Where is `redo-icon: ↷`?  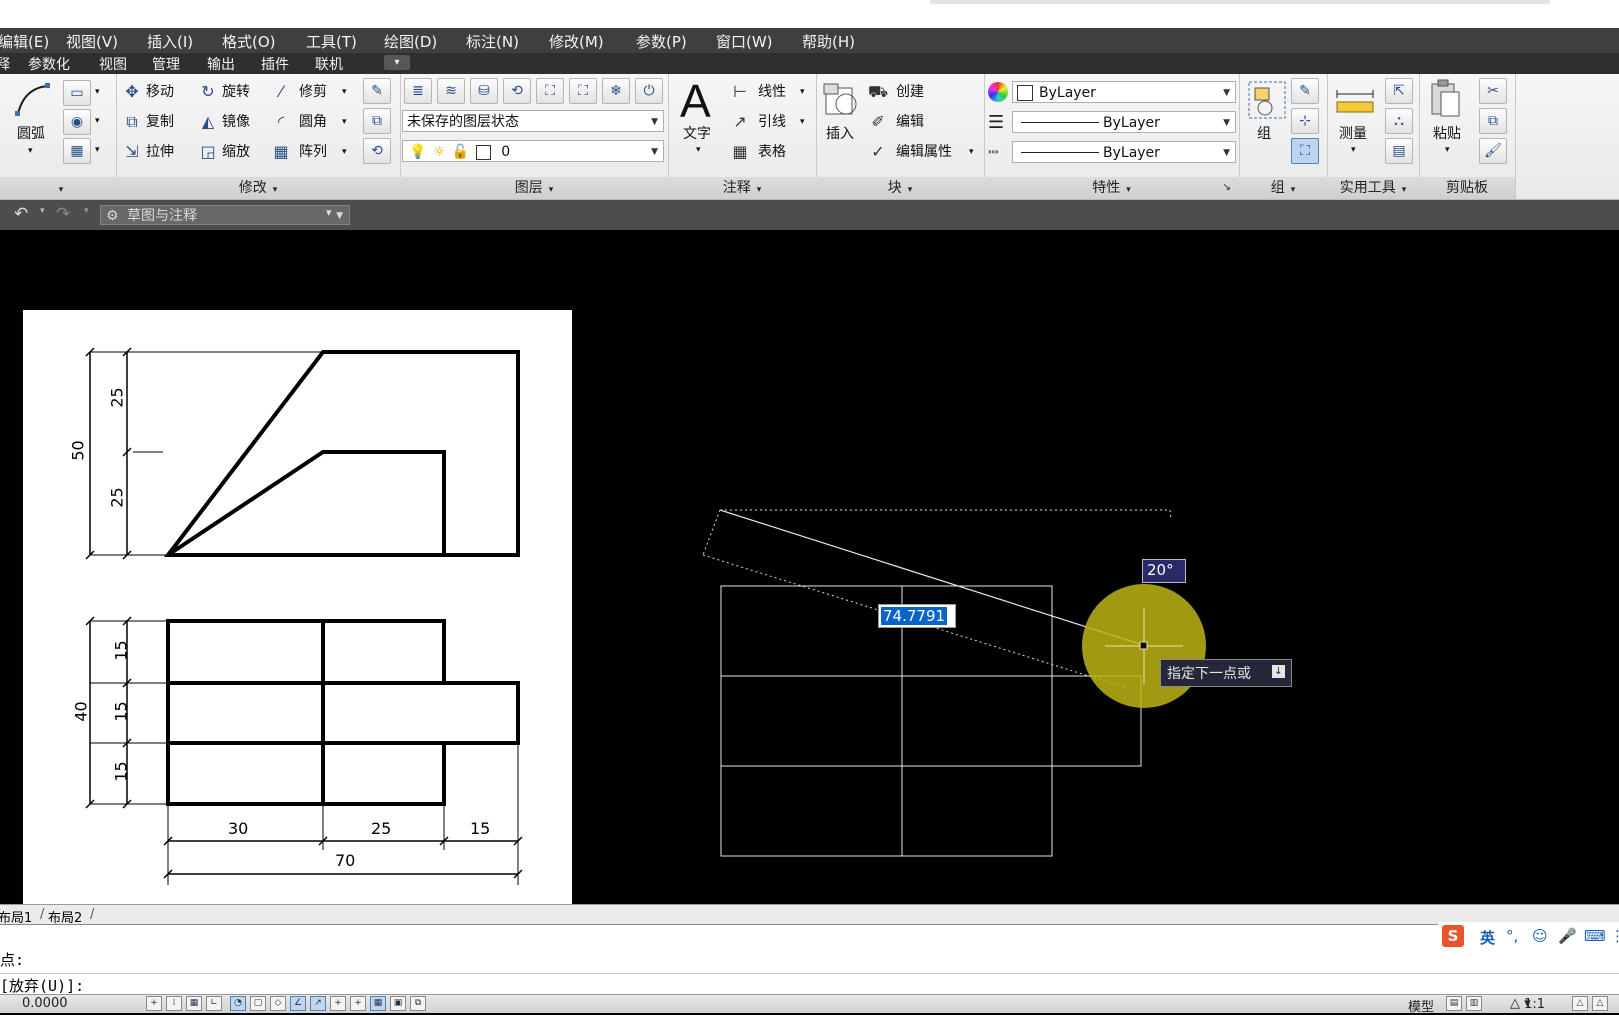
redo-icon: ↷ is located at coordinates (63, 214).